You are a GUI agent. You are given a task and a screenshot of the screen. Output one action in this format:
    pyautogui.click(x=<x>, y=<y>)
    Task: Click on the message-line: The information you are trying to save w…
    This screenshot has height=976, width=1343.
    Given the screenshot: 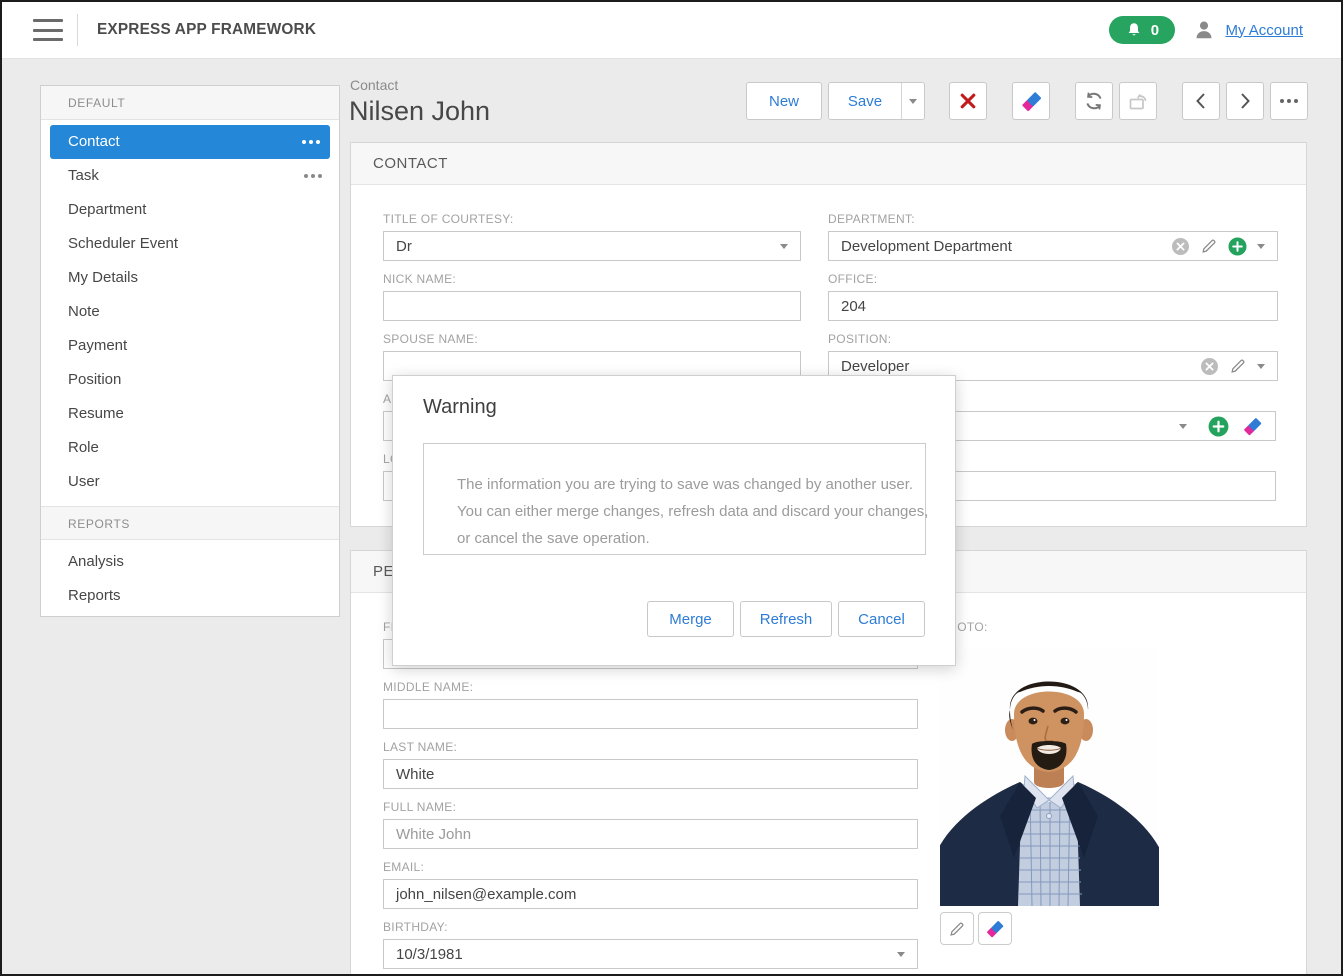 What is the action you would take?
    pyautogui.click(x=685, y=484)
    